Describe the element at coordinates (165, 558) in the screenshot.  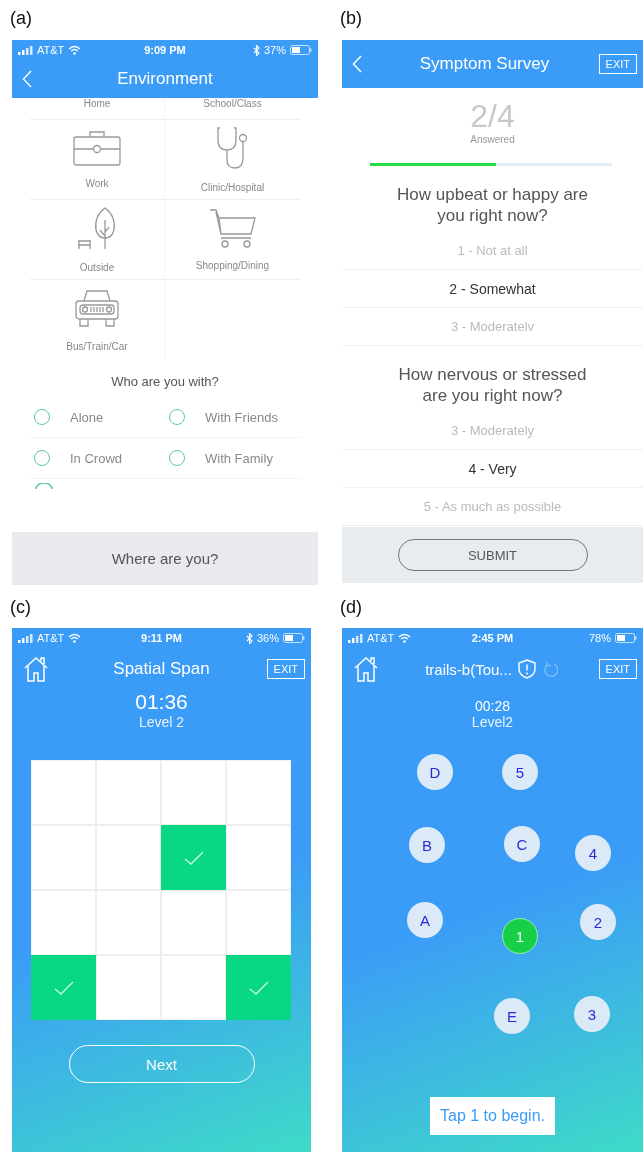
I see `bottom-bar: Where are you?` at that location.